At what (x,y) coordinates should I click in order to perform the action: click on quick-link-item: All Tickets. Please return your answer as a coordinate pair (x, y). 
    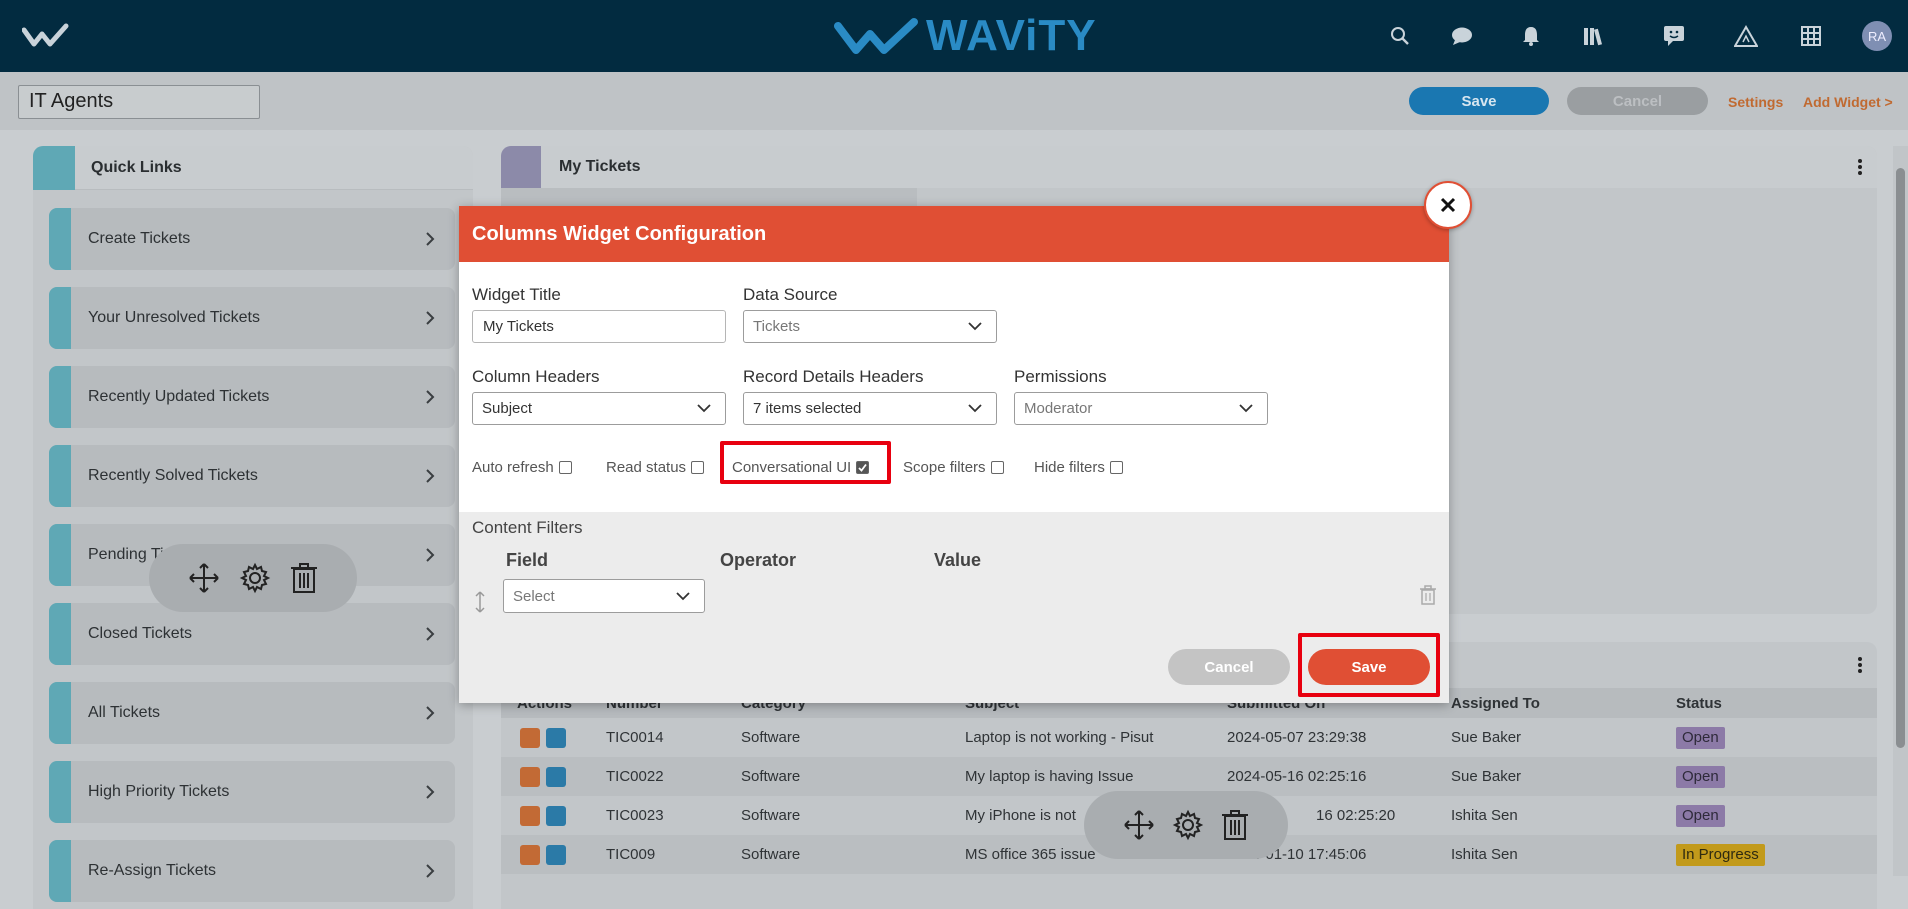
    Looking at the image, I should click on (252, 713).